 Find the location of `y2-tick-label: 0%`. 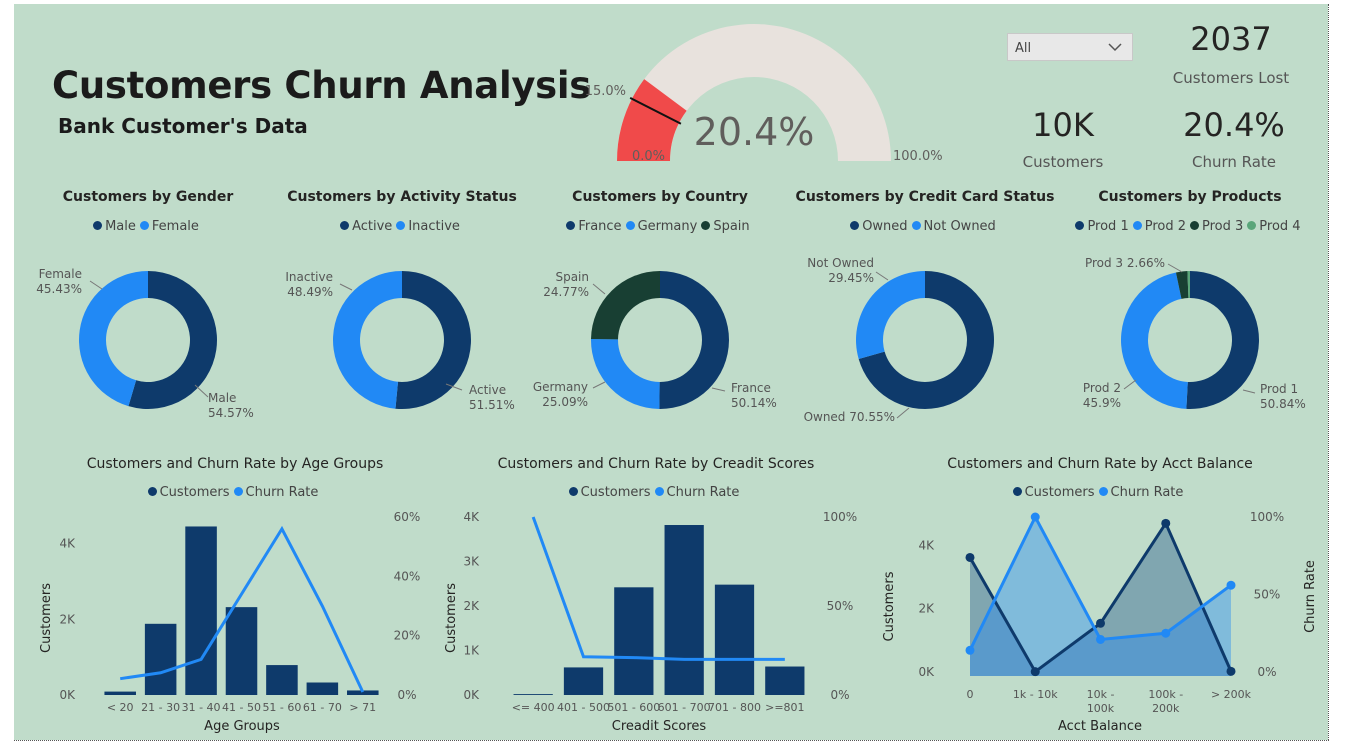

y2-tick-label: 0% is located at coordinates (1266, 672).